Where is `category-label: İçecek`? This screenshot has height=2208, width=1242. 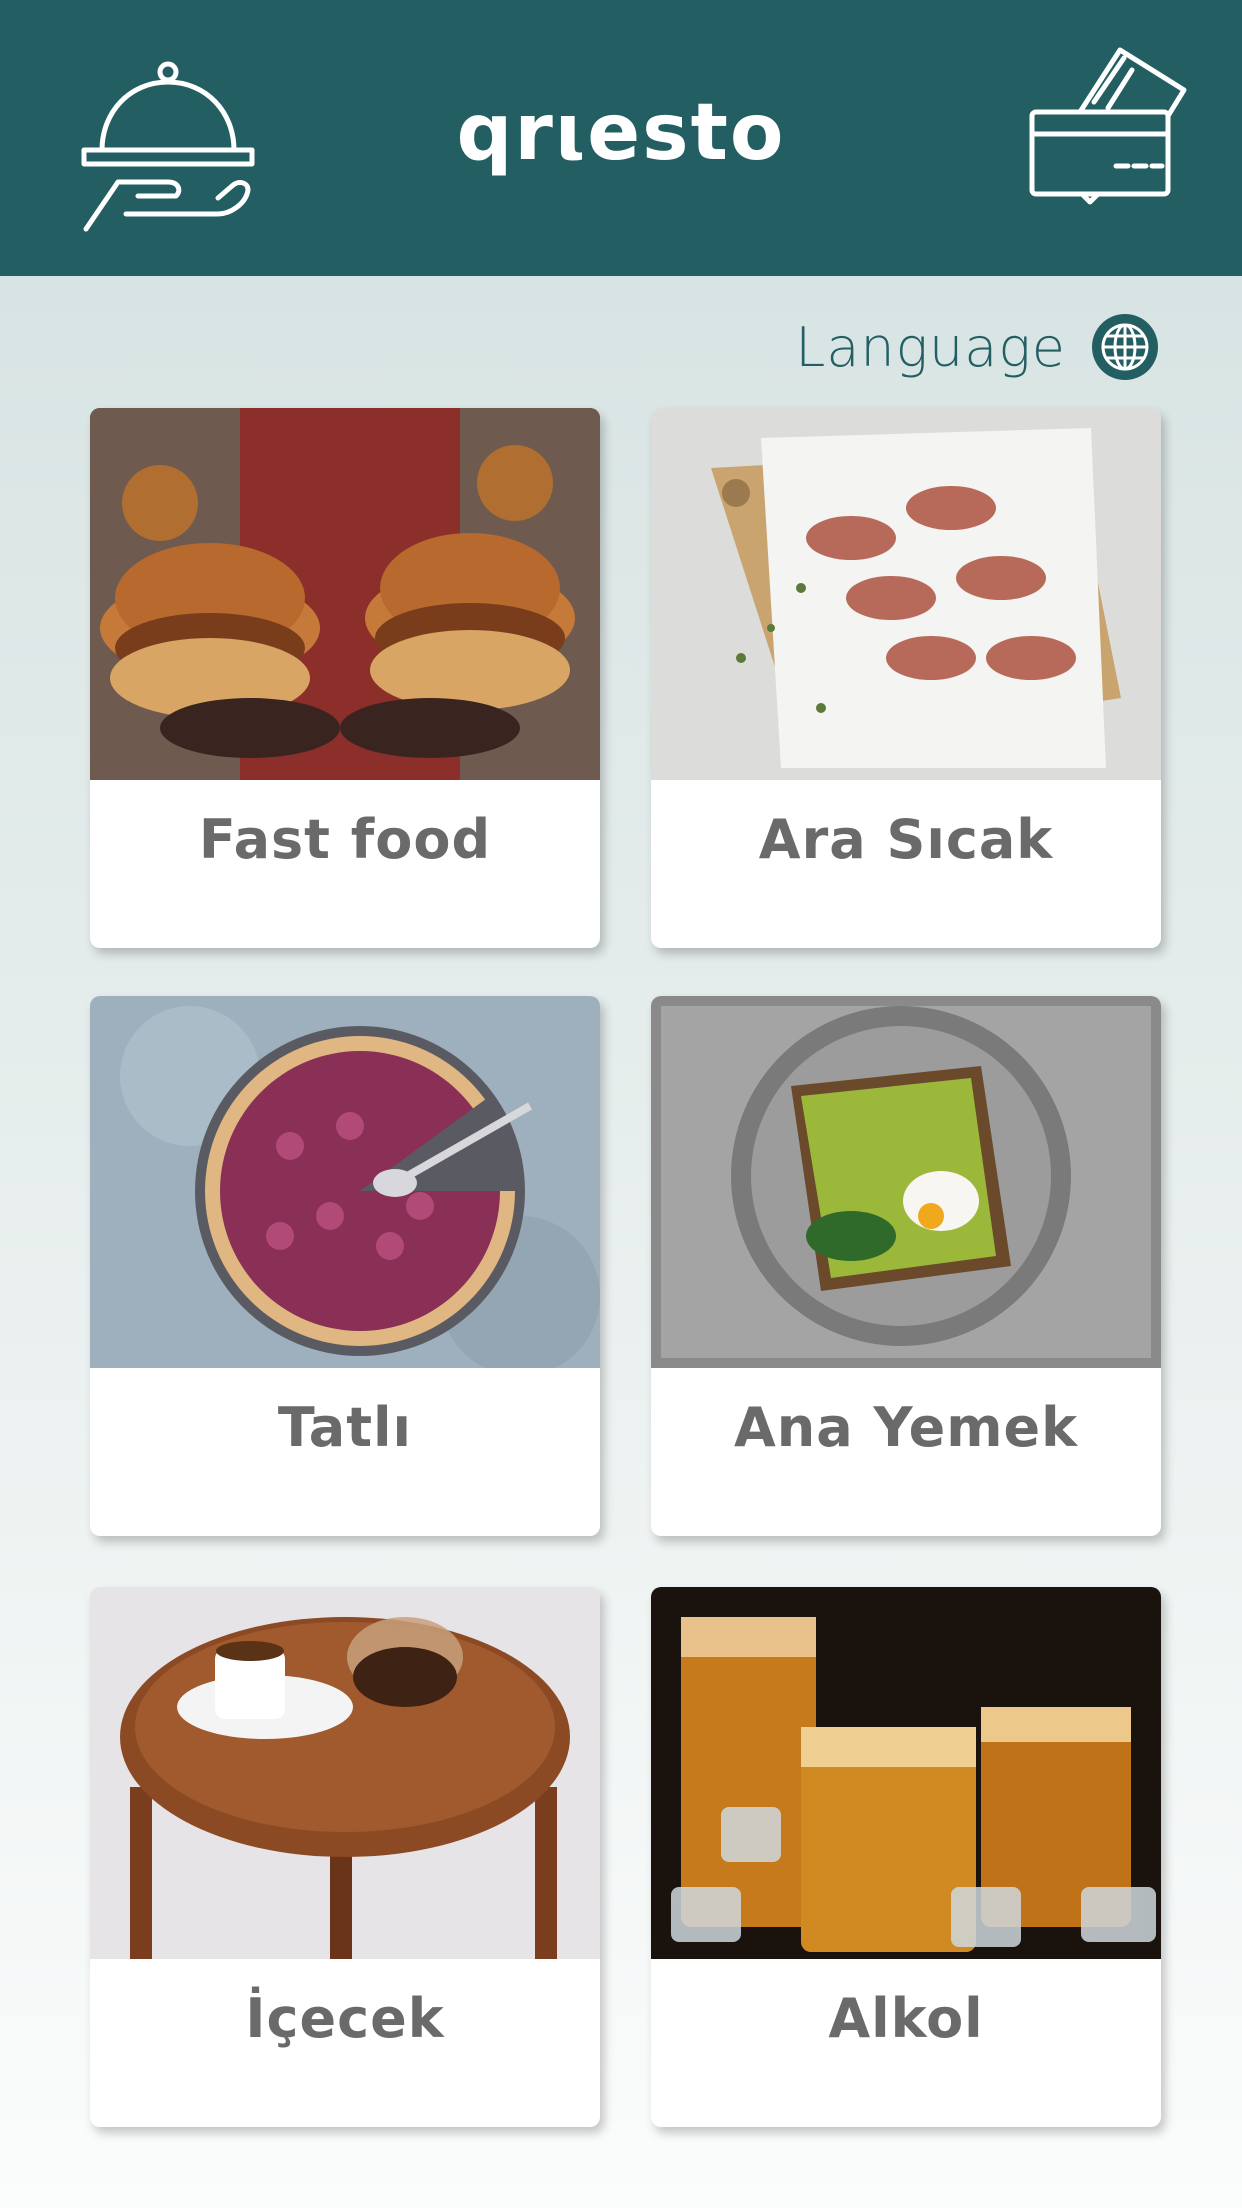 category-label: İçecek is located at coordinates (345, 2018).